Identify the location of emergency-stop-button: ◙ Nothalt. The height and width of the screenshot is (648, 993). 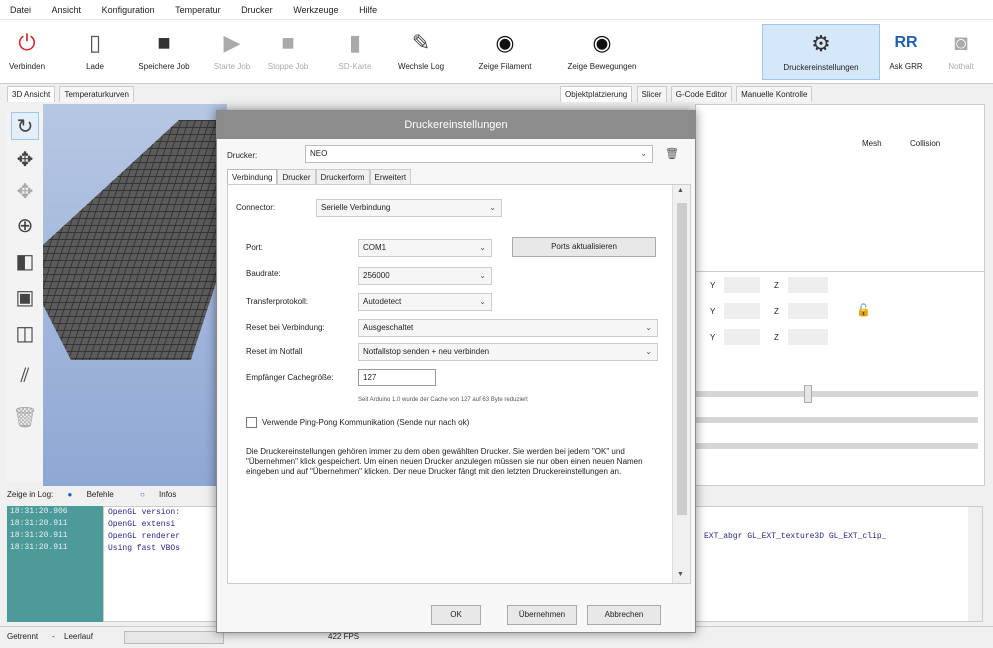
(961, 49).